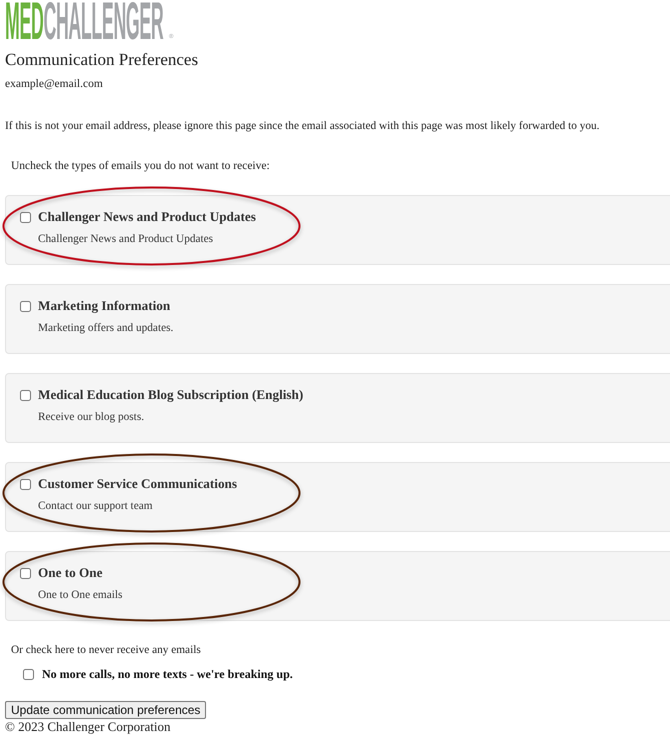 The width and height of the screenshot is (670, 756). I want to click on instruction-text: Uncheck the types of emails you do not want to receive:, so click(141, 166).